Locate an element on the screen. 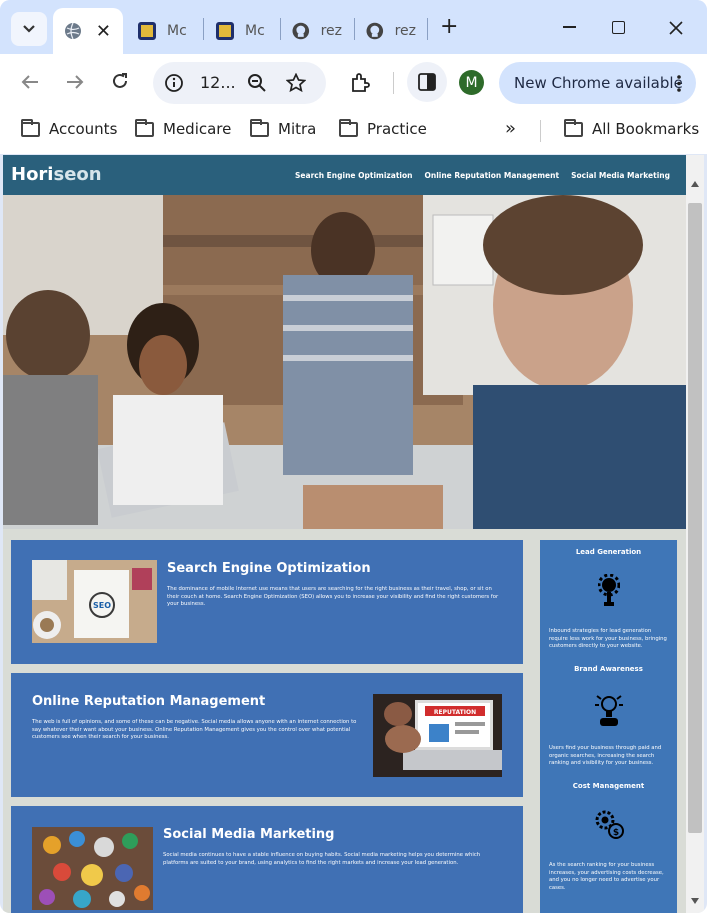  browser-toolbar: 12... M New Chrome available is located at coordinates (353, 82).